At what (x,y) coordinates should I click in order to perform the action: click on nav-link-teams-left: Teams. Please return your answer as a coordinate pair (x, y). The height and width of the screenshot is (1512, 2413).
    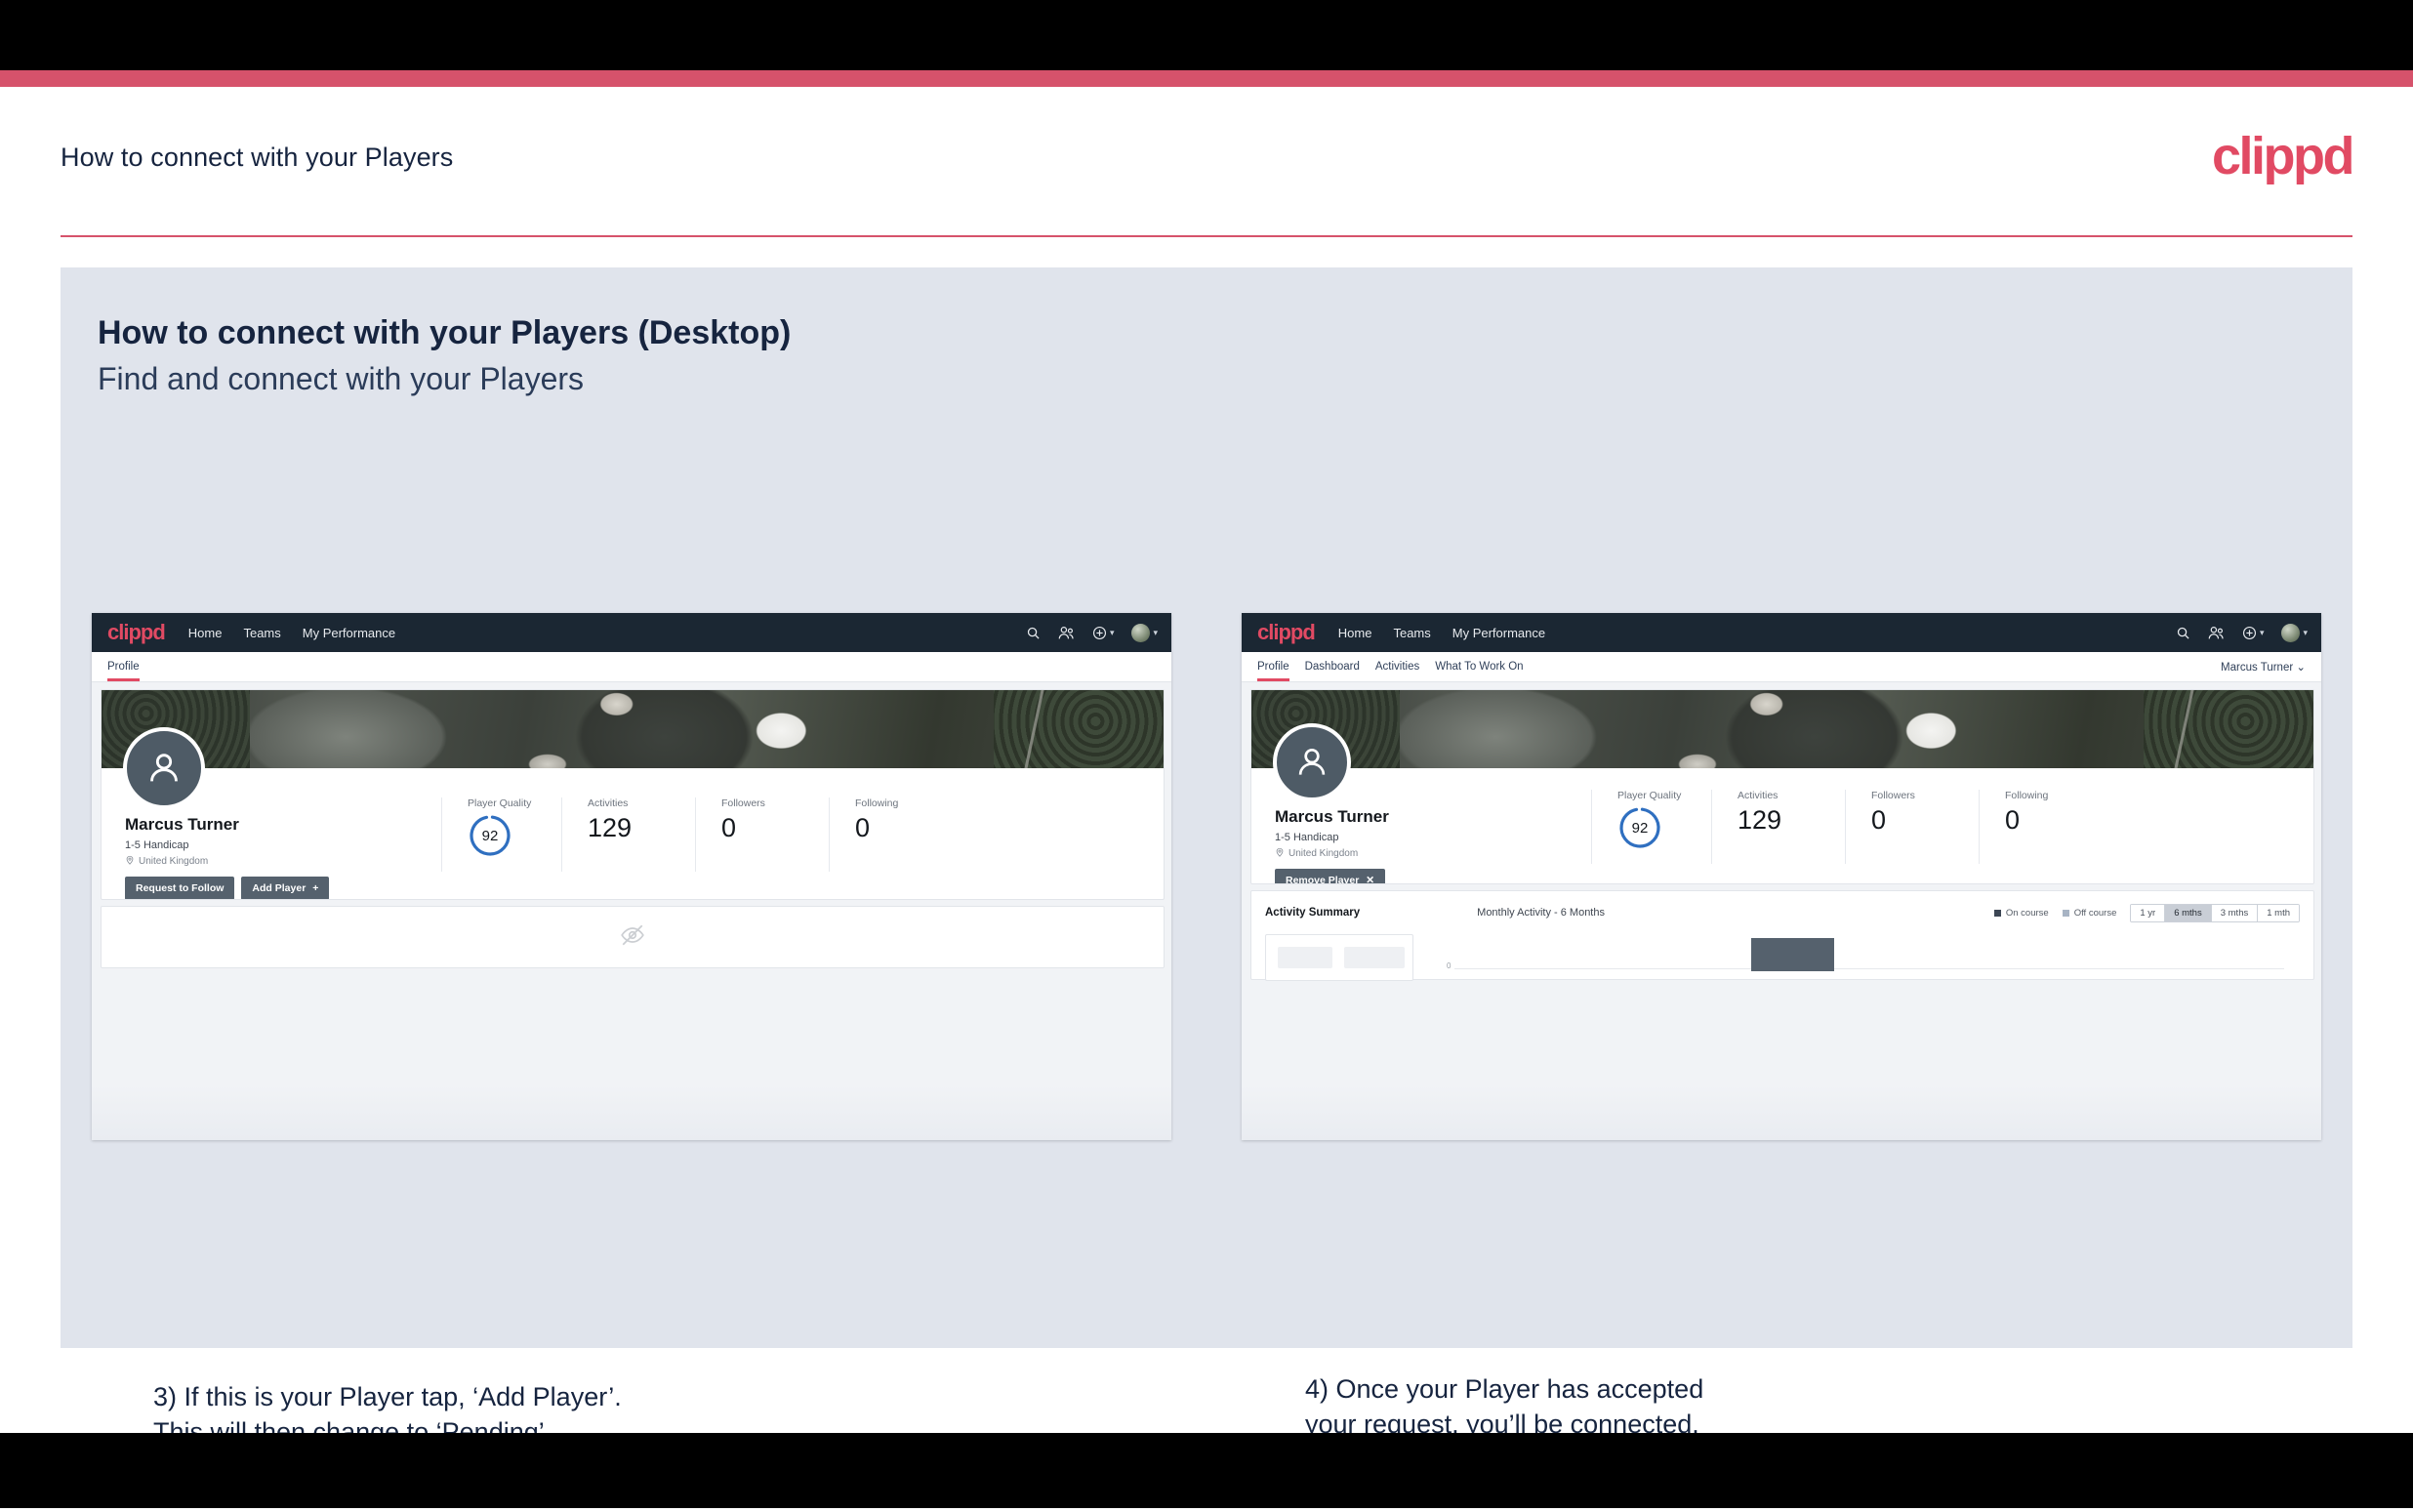
    Looking at the image, I should click on (261, 633).